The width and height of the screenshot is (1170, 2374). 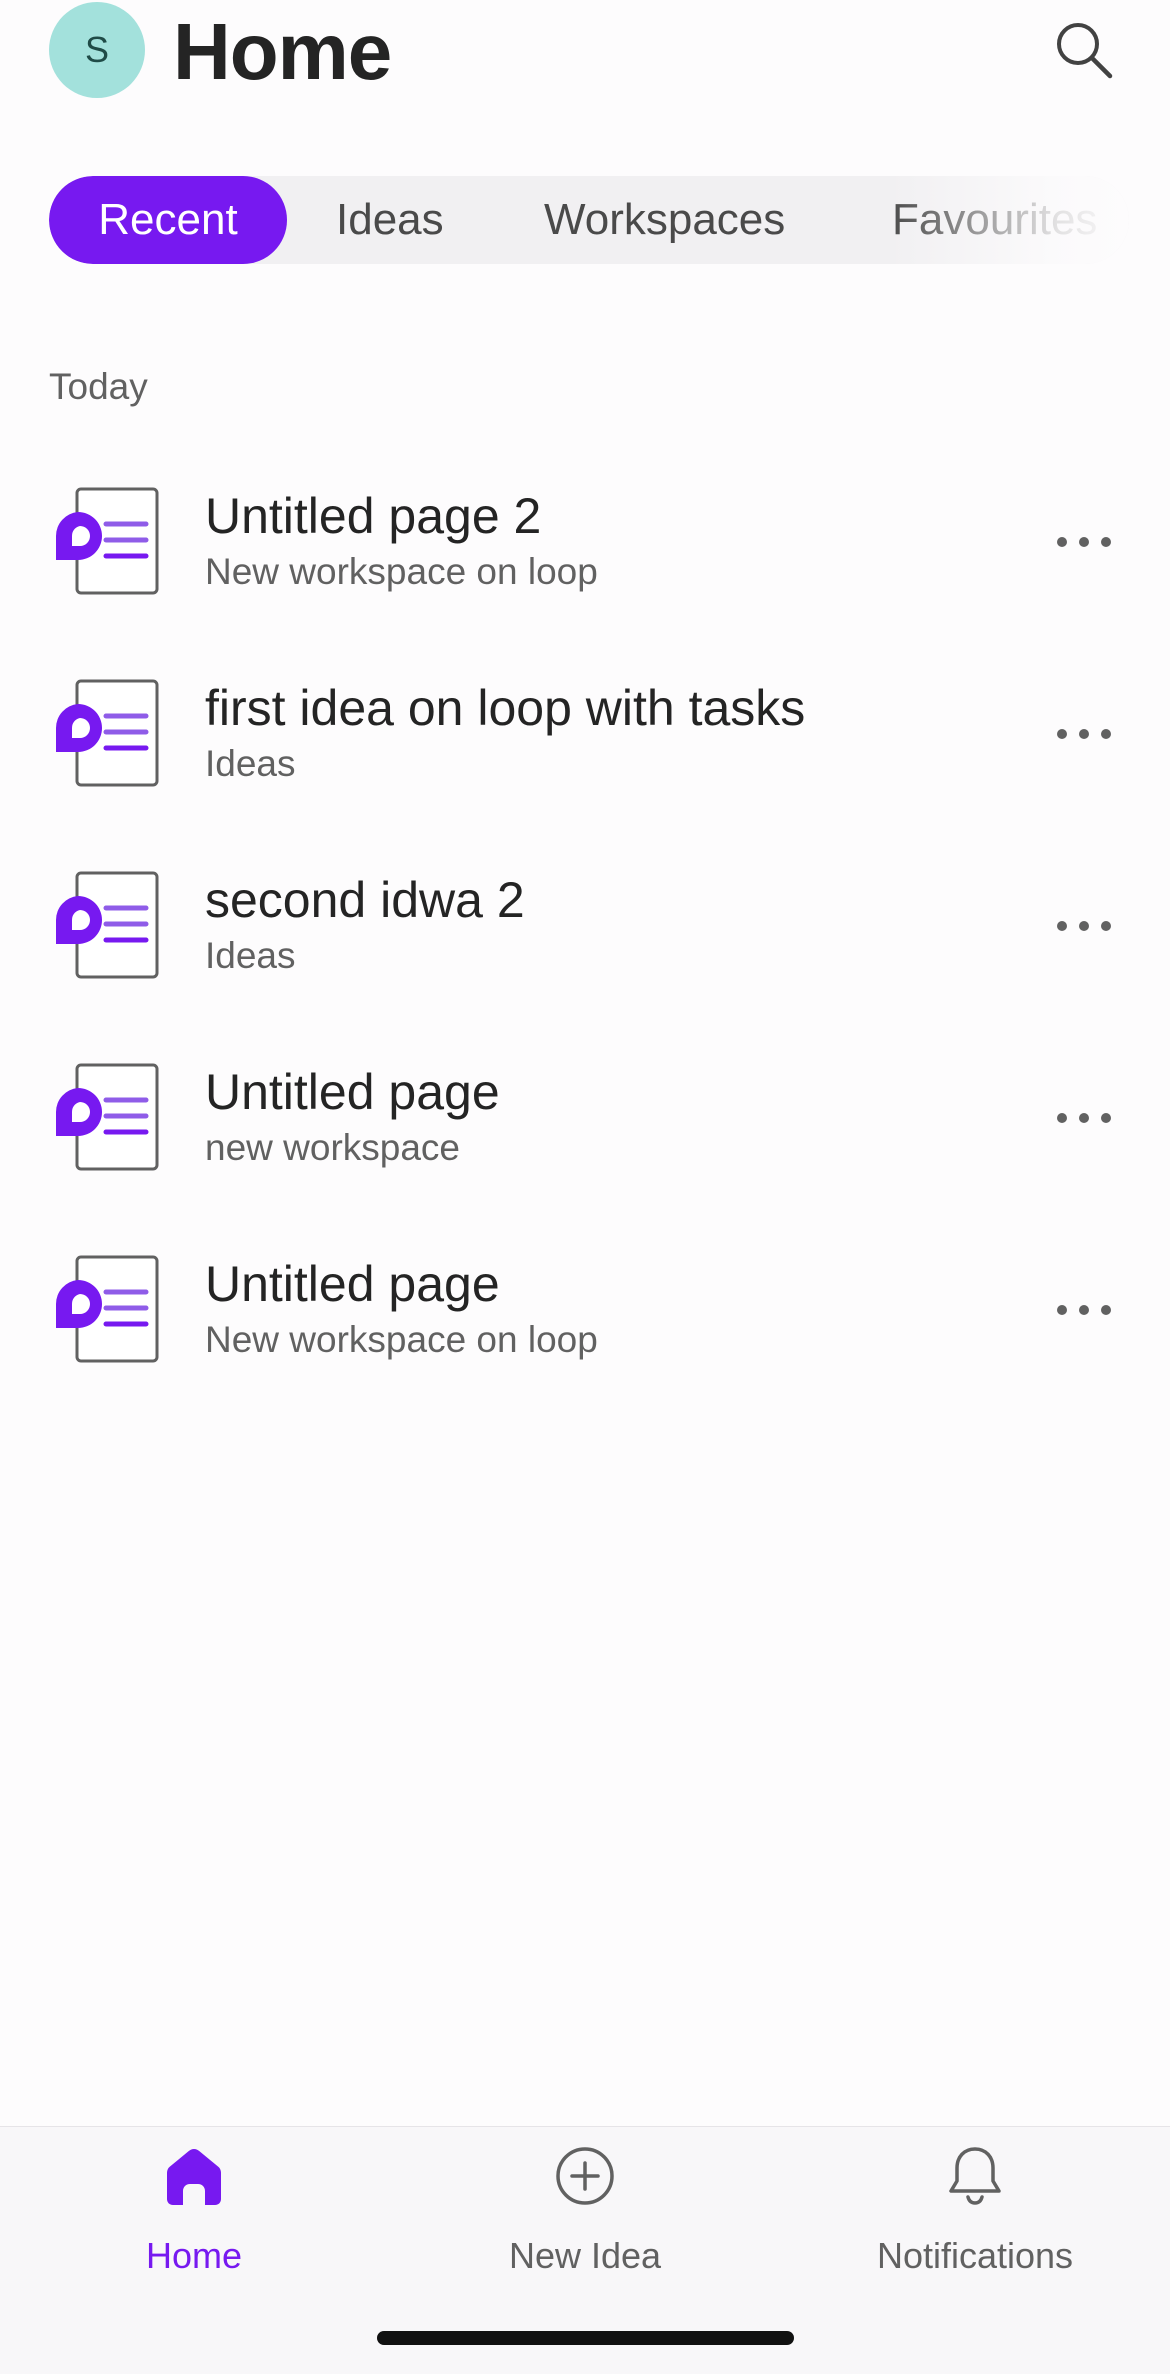 I want to click on section-label-today: Today, so click(x=98, y=386).